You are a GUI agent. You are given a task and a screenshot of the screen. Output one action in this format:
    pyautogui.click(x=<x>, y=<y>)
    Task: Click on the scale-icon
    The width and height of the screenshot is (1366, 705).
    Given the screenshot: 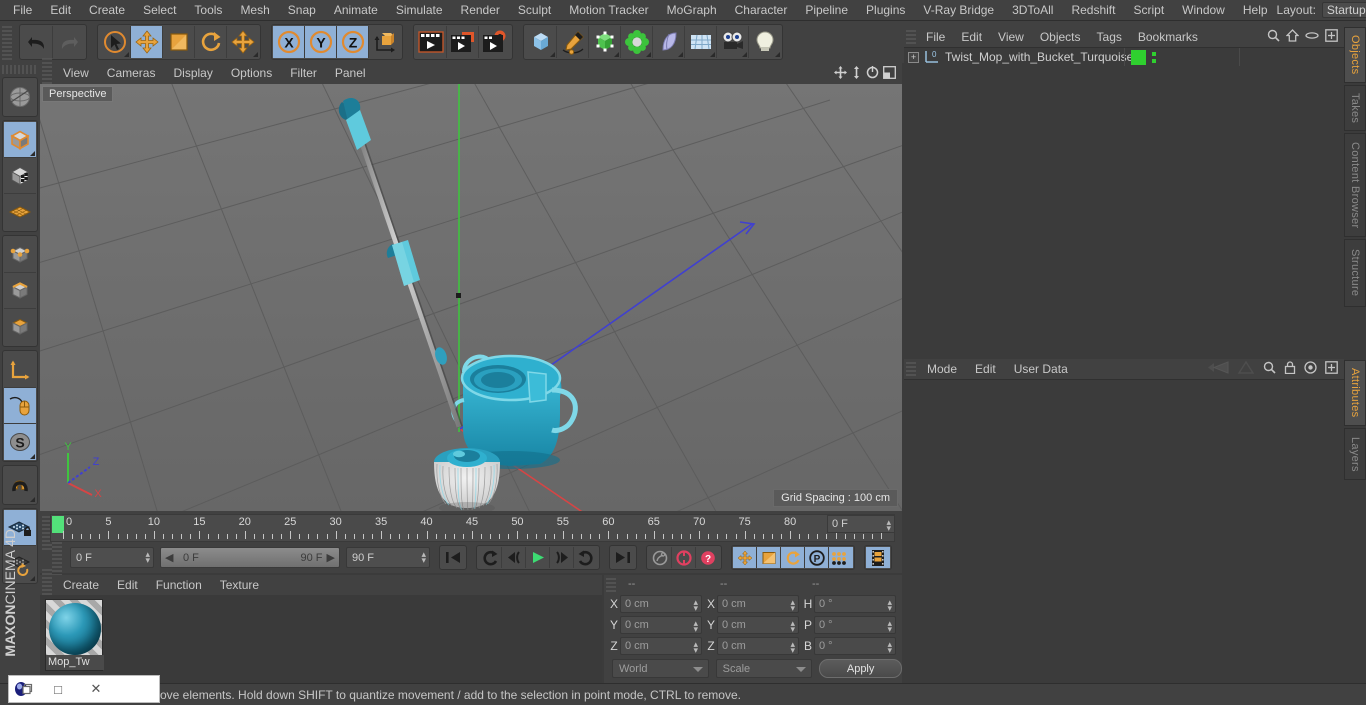 What is the action you would take?
    pyautogui.click(x=179, y=42)
    